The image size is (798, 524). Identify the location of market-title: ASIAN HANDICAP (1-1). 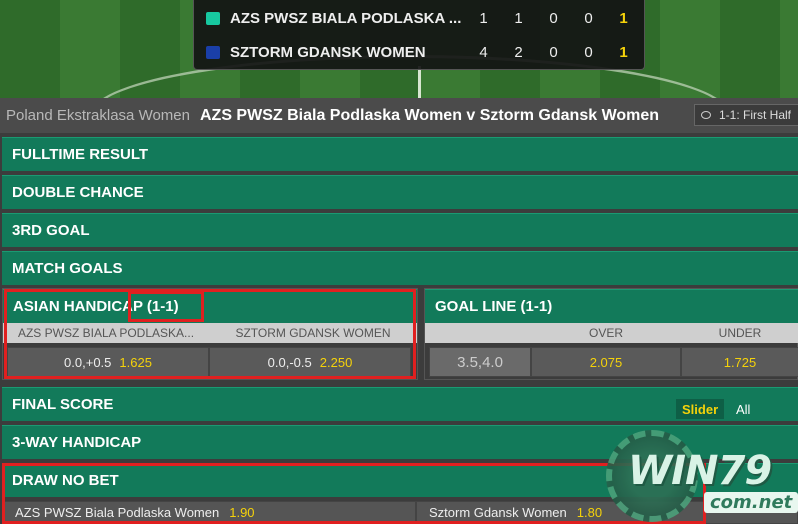
(96, 306).